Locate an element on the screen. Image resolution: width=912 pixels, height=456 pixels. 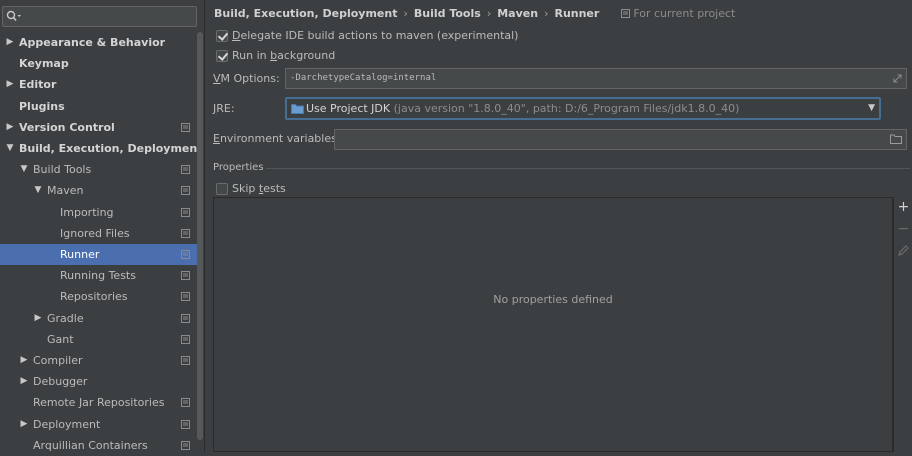
sidebar-item-label: Editor is located at coordinates (38, 85).